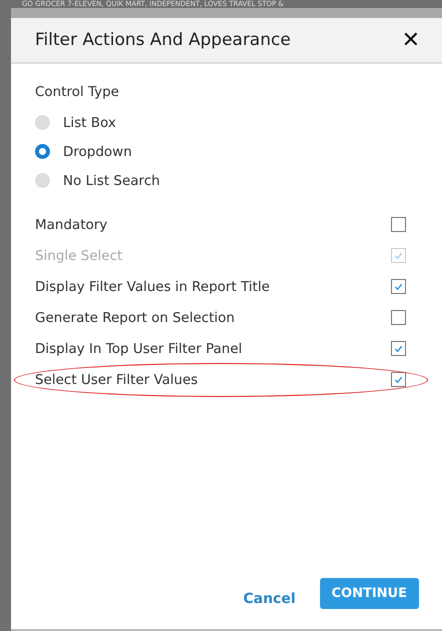  Describe the element at coordinates (78, 256) in the screenshot. I see `option-label: Single Select` at that location.